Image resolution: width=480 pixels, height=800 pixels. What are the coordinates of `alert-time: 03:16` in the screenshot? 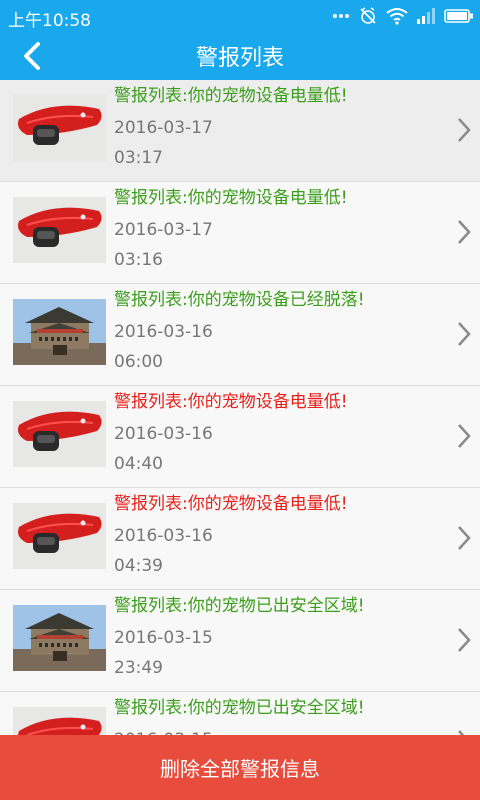 It's located at (138, 260).